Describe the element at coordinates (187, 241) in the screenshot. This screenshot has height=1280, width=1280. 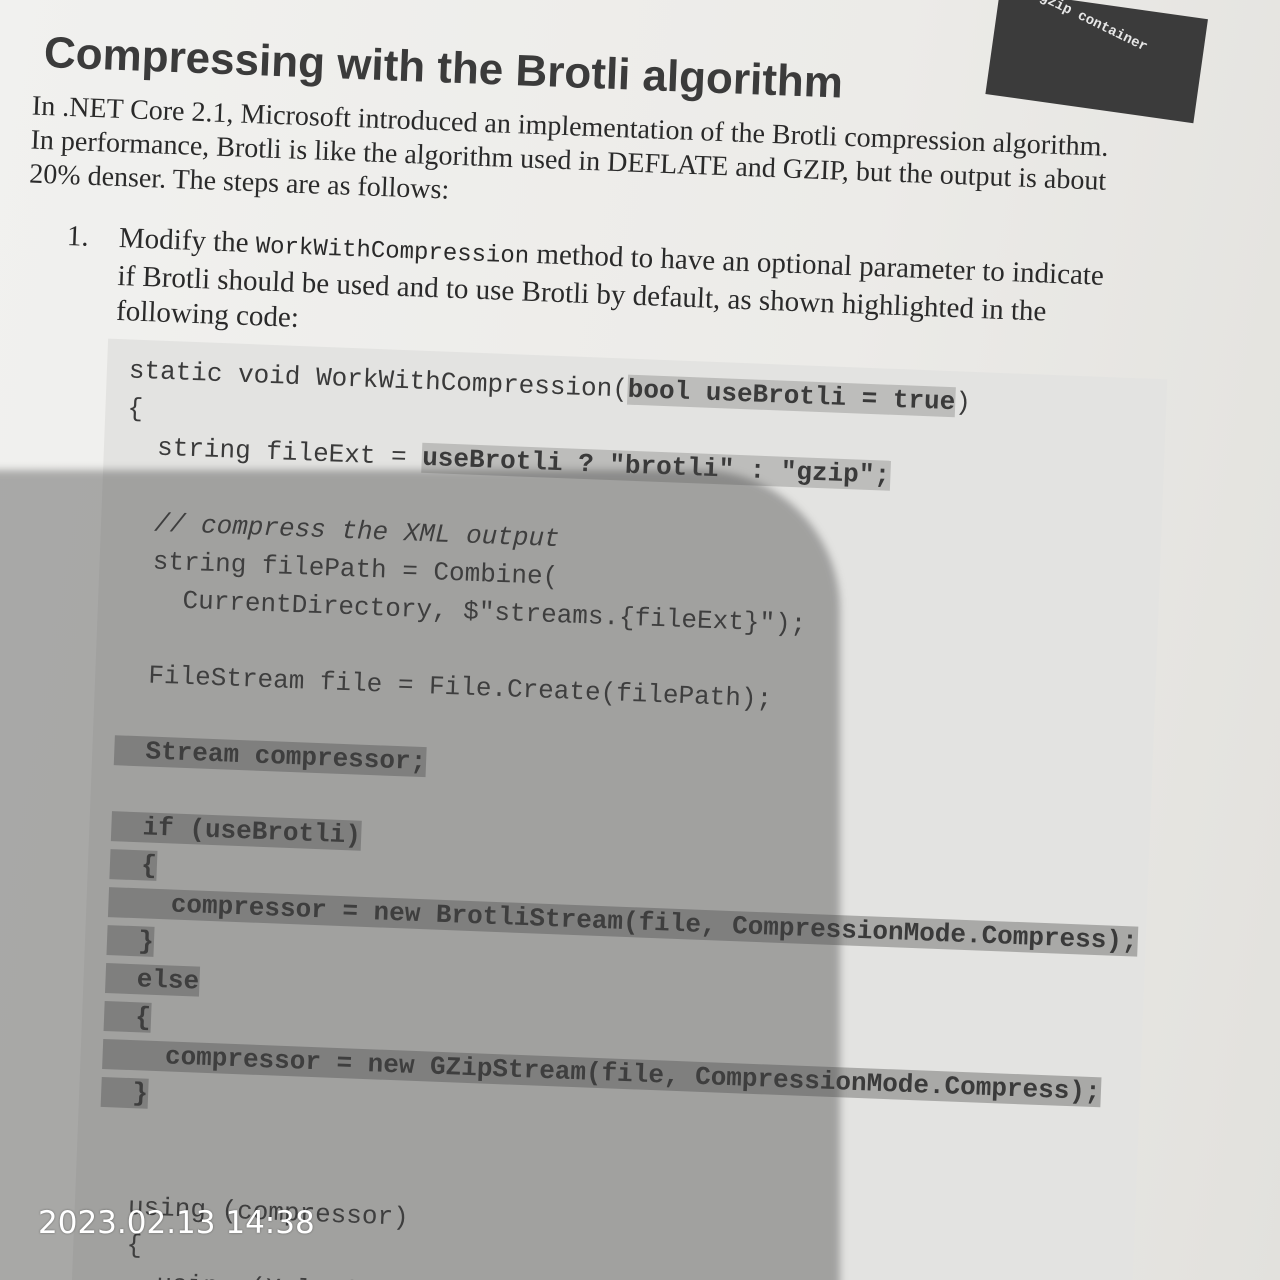
I see `step-text-pre: Modify the` at that location.